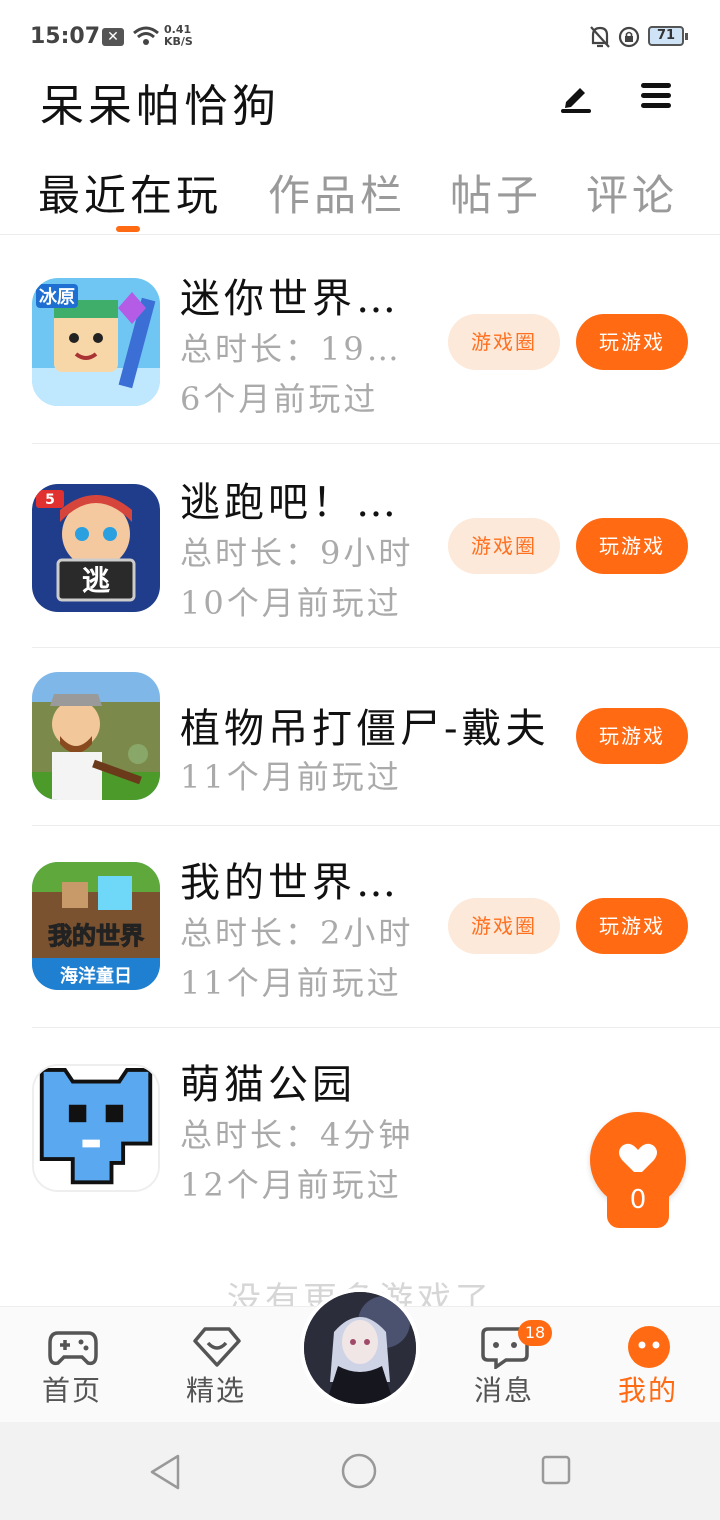 This screenshot has height=1520, width=720. Describe the element at coordinates (649, 1347) in the screenshot. I see `face-icon` at that location.